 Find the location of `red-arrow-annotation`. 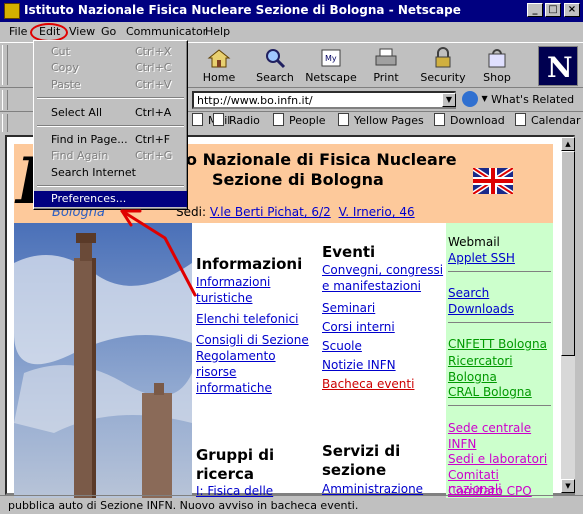

red-arrow-annotation is located at coordinates (158, 253).